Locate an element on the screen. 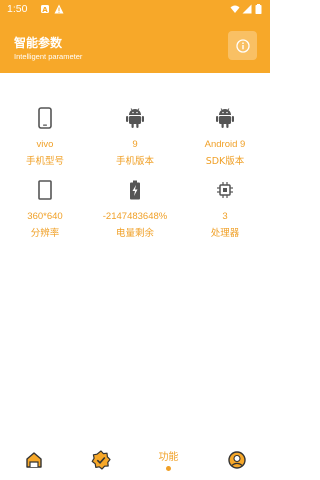 The image size is (320, 480). svg-text: A is located at coordinates (45, 10).